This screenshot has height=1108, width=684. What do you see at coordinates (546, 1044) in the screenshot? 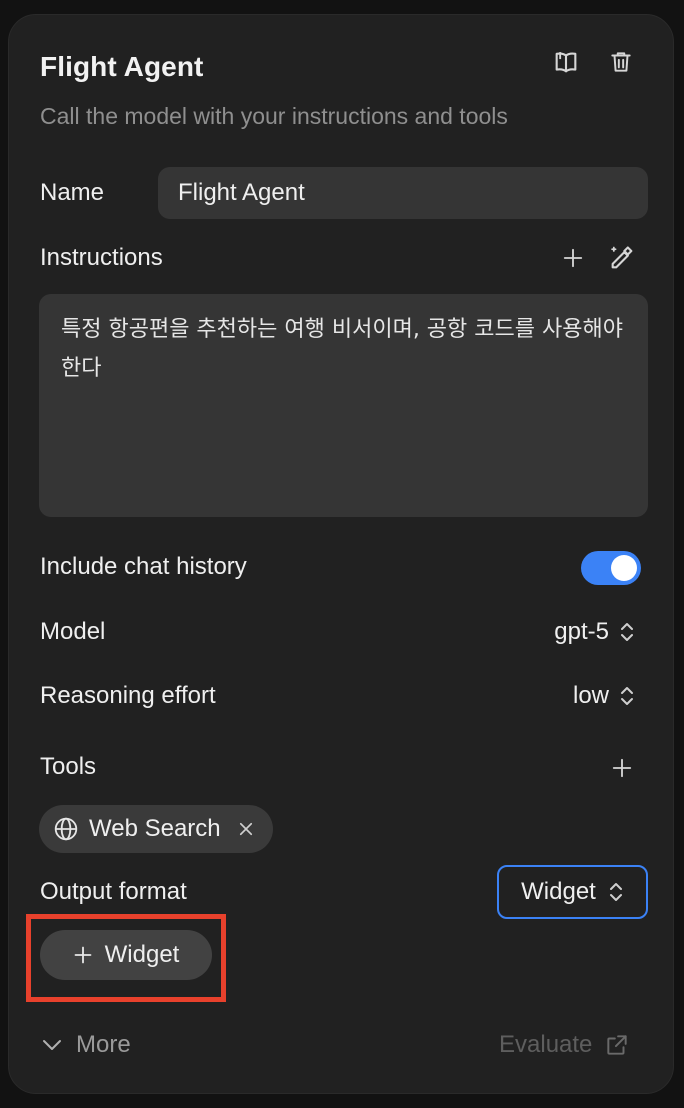
I see `evaluate-label: Evaluate` at bounding box center [546, 1044].